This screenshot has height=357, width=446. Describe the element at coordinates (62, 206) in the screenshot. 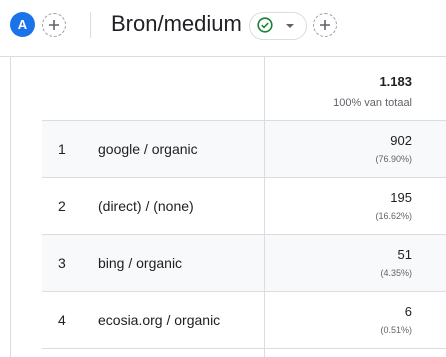

I see `row-index: 2` at that location.